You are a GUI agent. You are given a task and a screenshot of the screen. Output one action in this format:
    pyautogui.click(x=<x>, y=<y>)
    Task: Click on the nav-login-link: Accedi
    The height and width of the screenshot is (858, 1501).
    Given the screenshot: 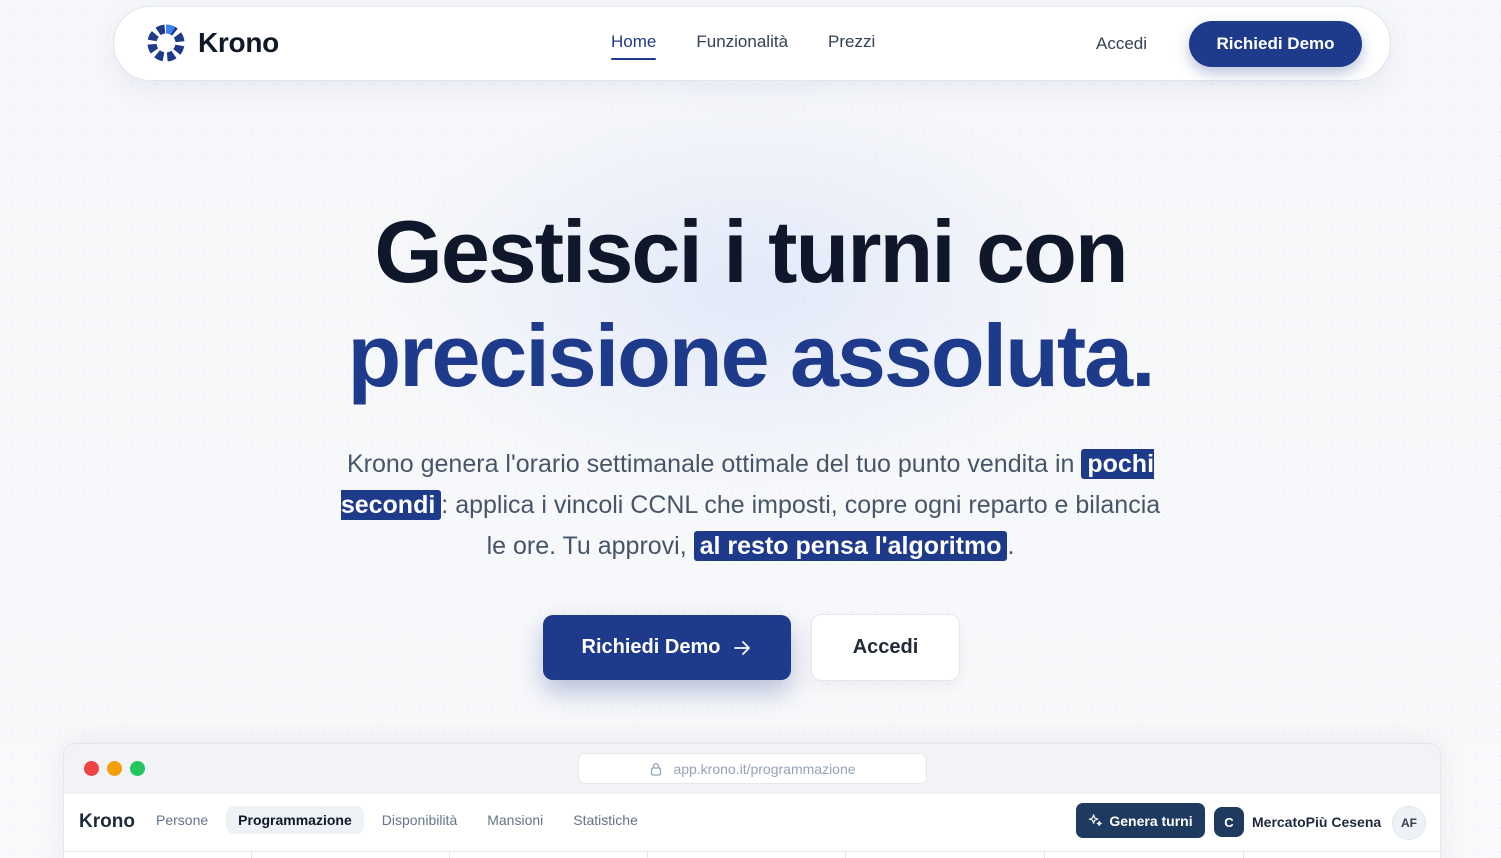 What is the action you would take?
    pyautogui.click(x=1121, y=44)
    